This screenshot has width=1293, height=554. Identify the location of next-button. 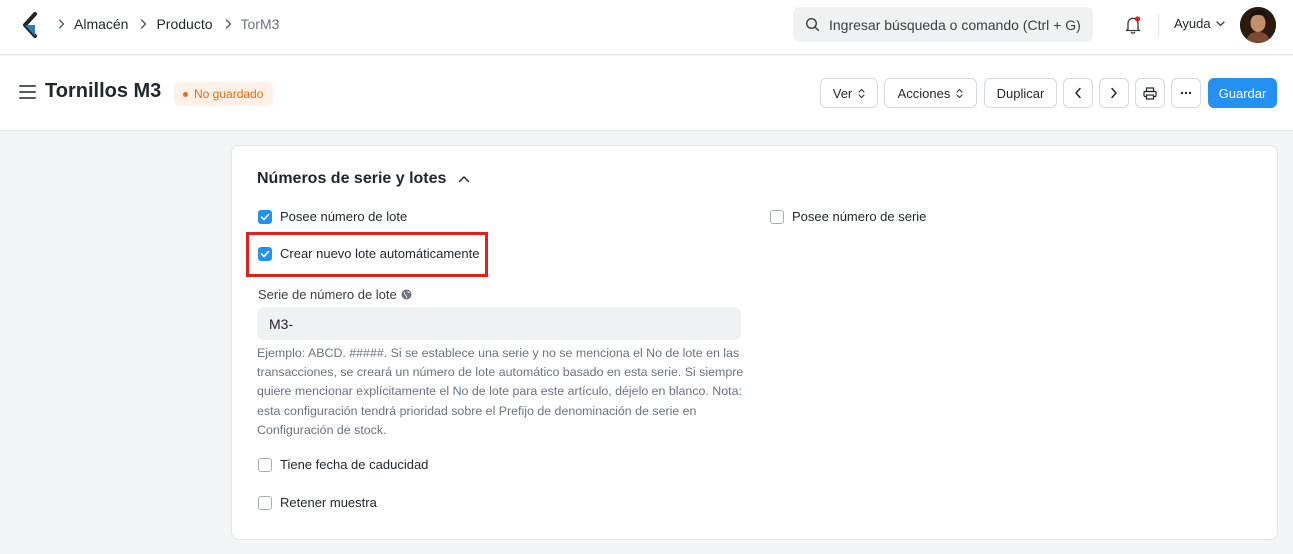
(1114, 93).